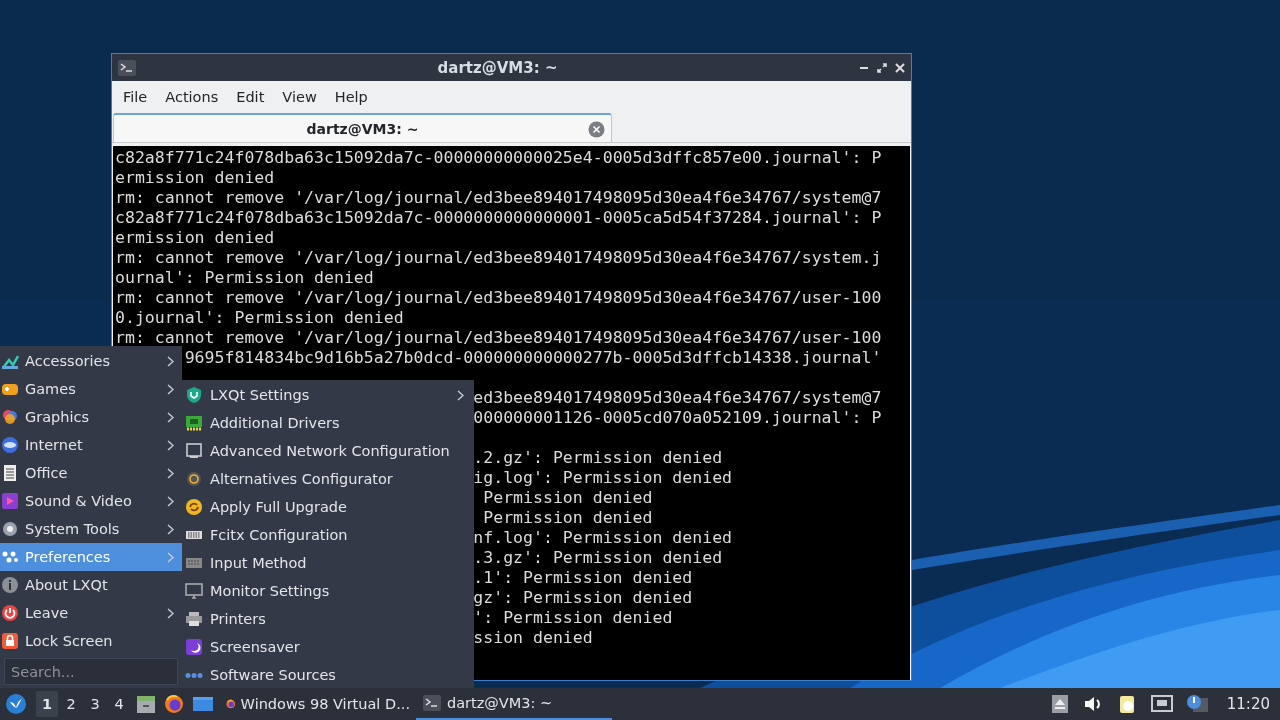 This screenshot has width=1280, height=720. I want to click on menu-item: Advanced Network Configuration, so click(328, 451).